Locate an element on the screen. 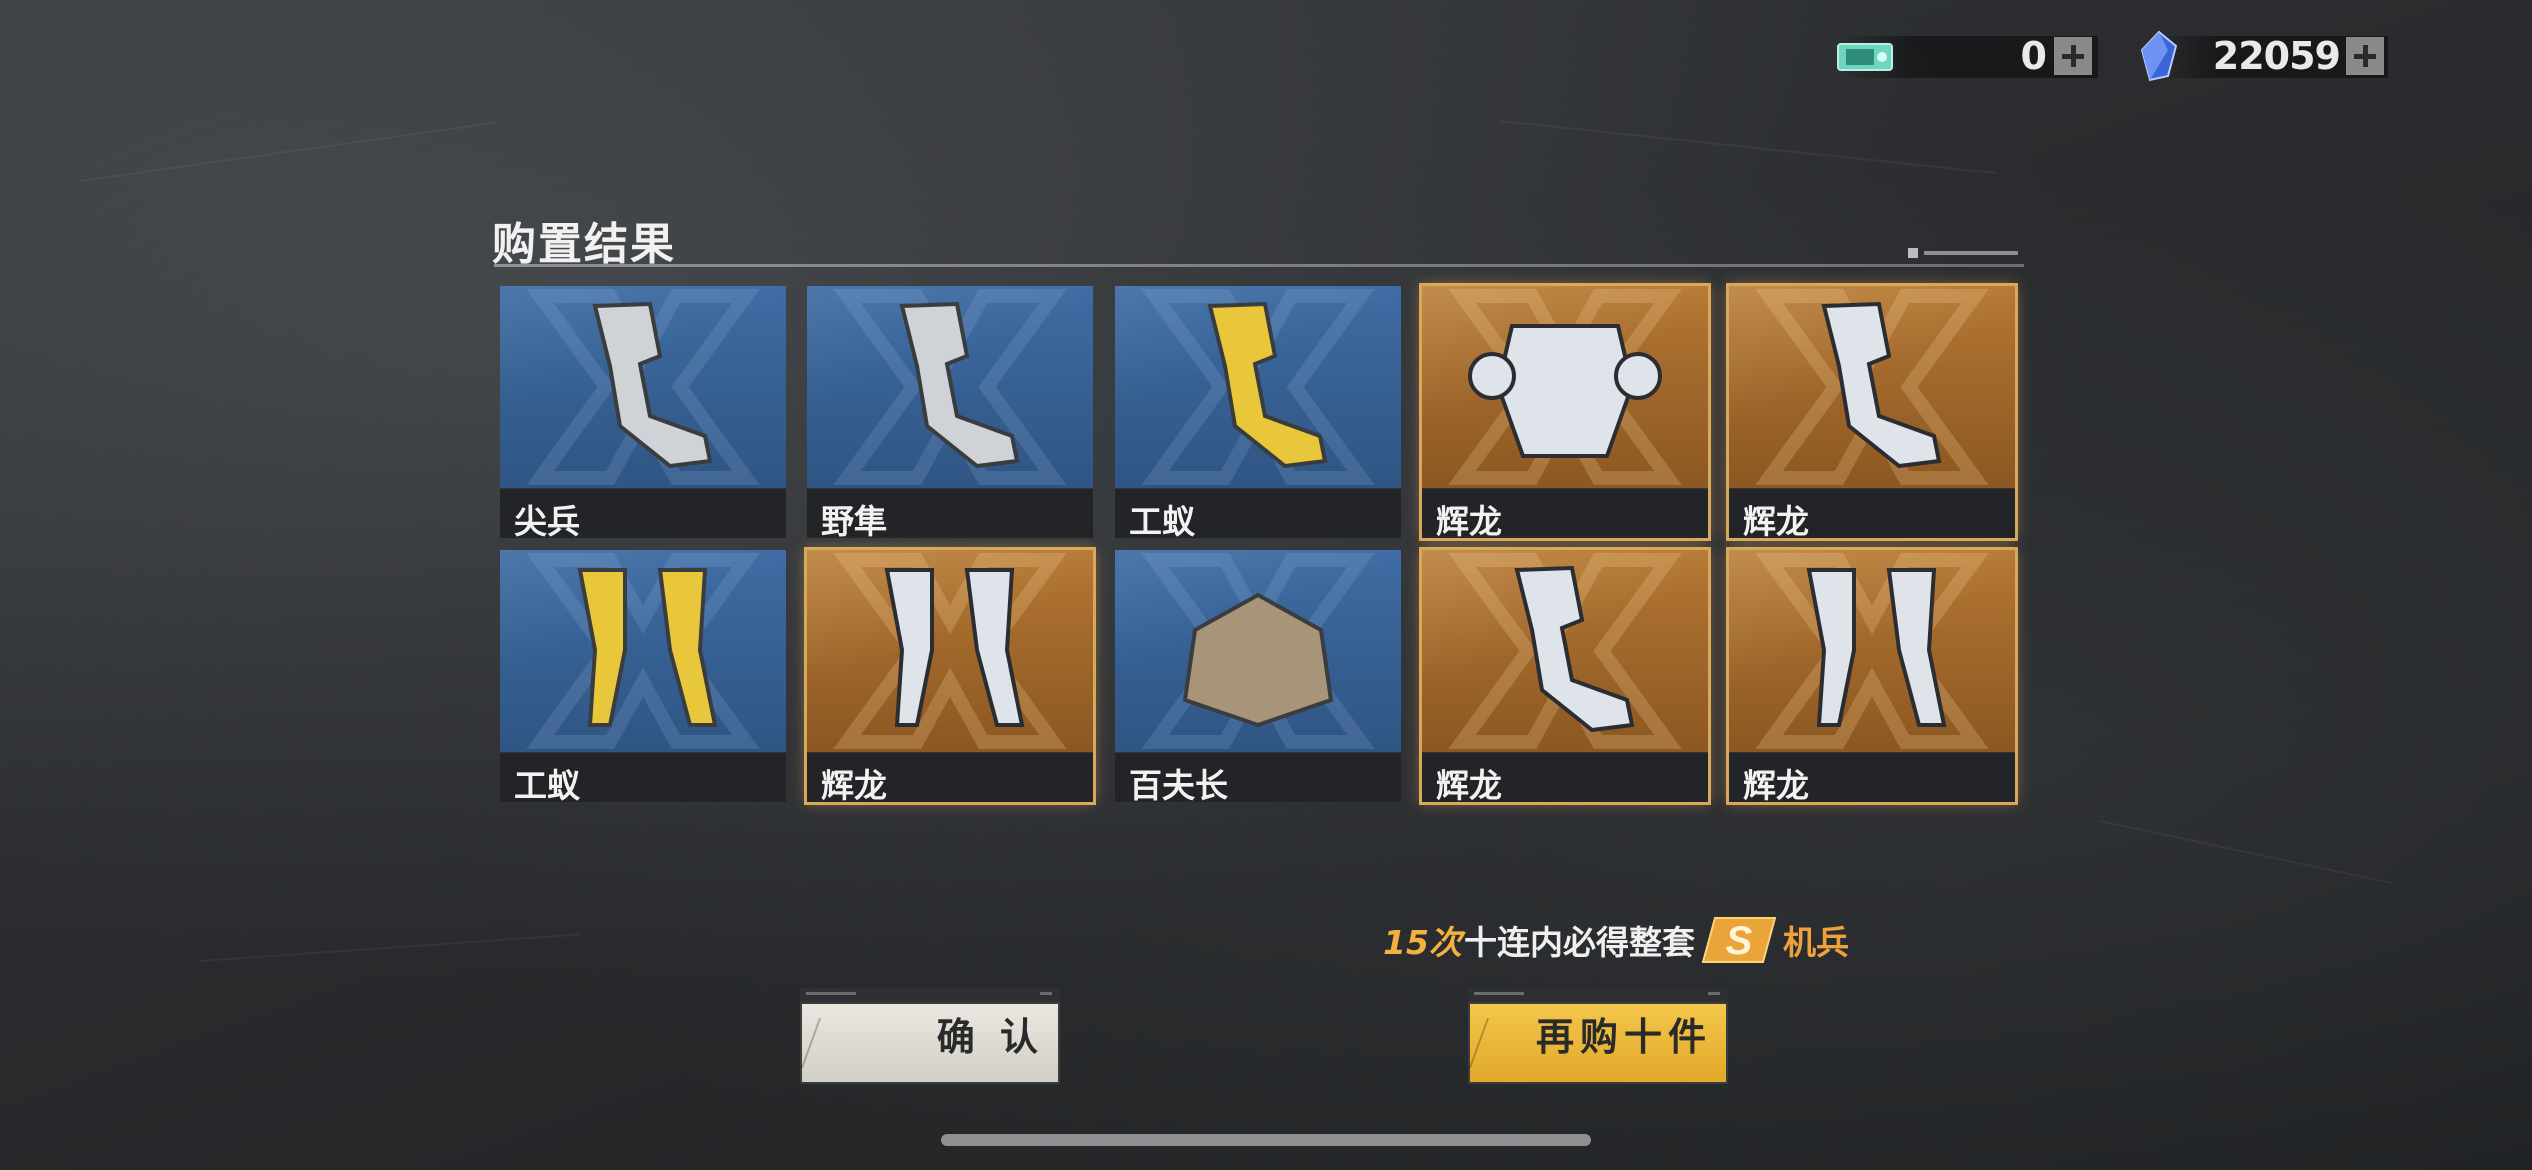 This screenshot has height=1170, width=2532. crystal-count: 22059 is located at coordinates (2276, 56).